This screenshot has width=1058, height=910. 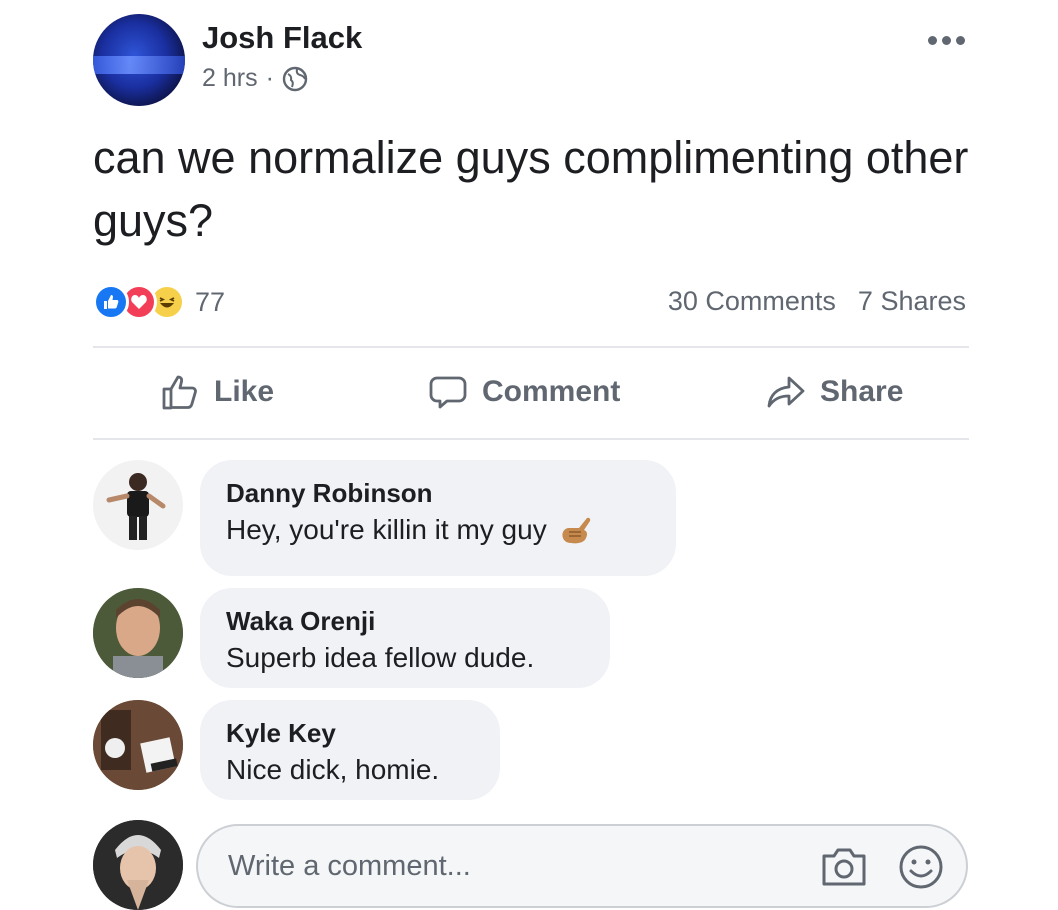 I want to click on comment-bubble: Kyle Key Nice dick, homie., so click(x=350, y=750).